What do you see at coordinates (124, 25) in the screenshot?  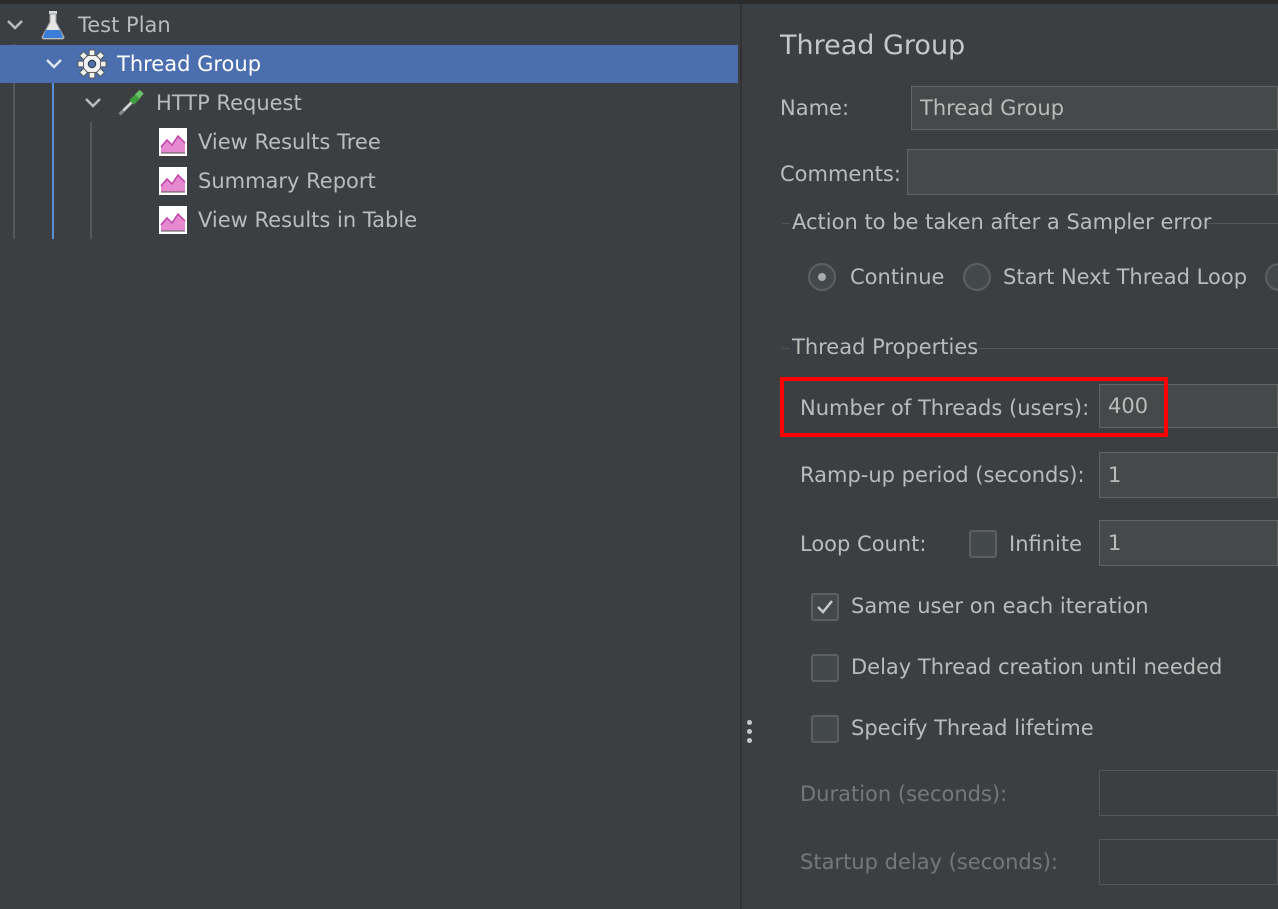 I see `tree-item-label: Test Plan` at bounding box center [124, 25].